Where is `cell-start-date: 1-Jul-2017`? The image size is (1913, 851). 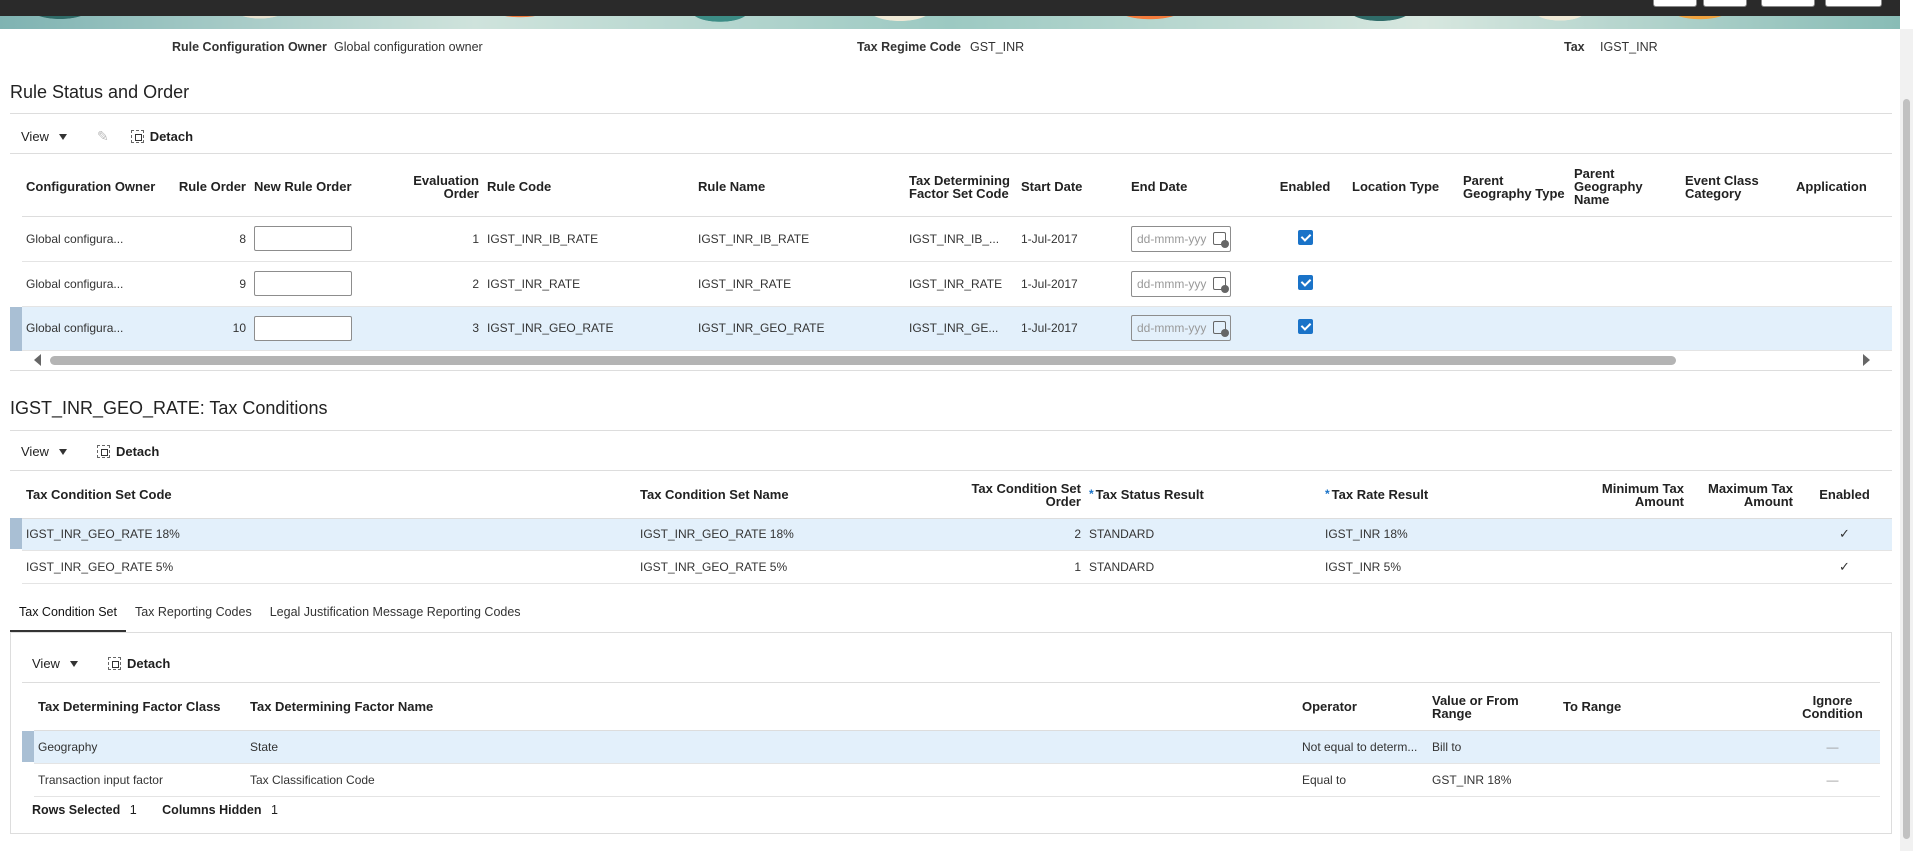
cell-start-date: 1-Jul-2017 is located at coordinates (1072, 328).